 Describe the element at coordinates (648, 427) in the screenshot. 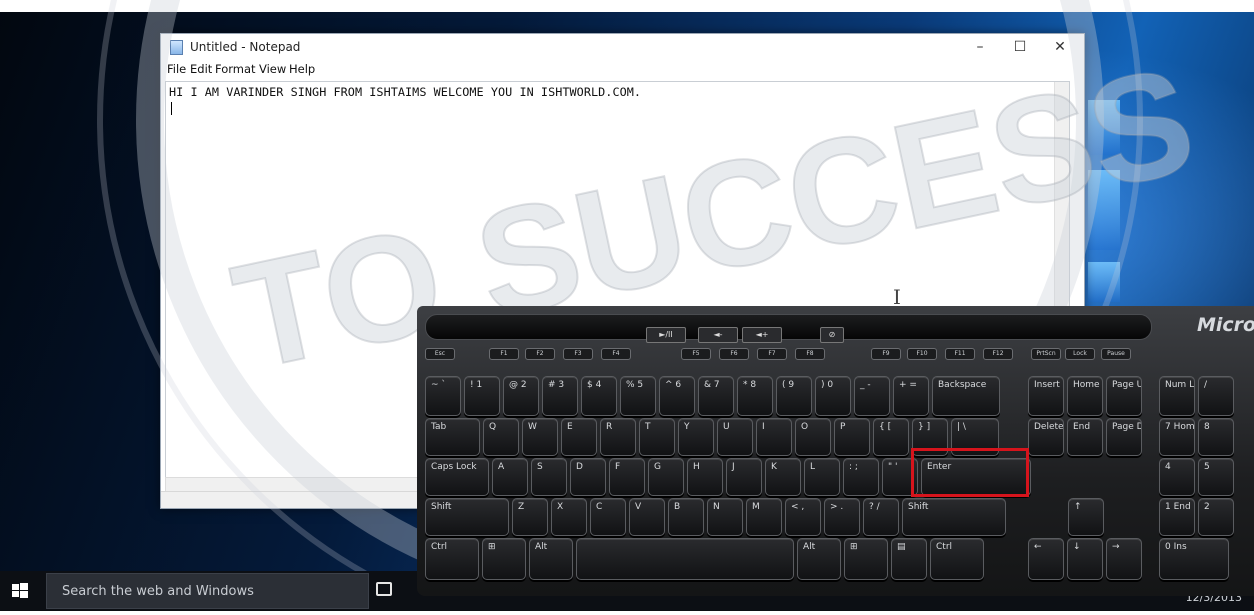

I see `key-label: T` at that location.